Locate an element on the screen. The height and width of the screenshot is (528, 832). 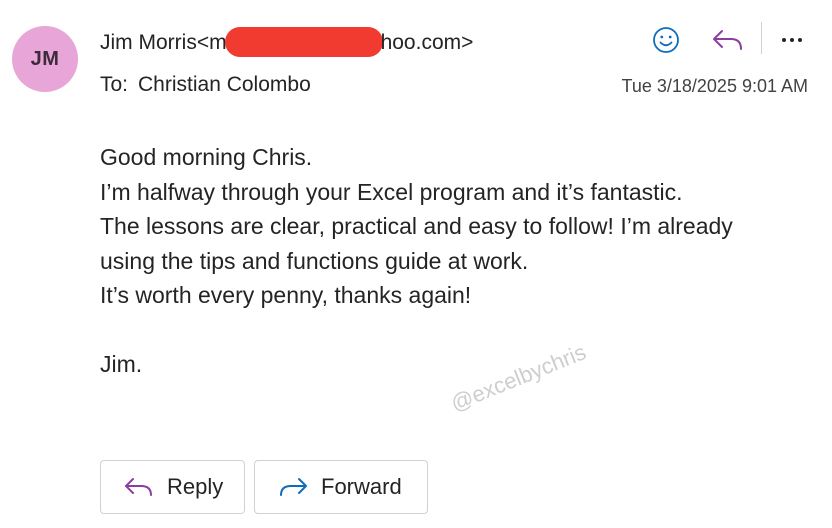
recipient-line: To: Christian Colombo is located at coordinates (205, 85).